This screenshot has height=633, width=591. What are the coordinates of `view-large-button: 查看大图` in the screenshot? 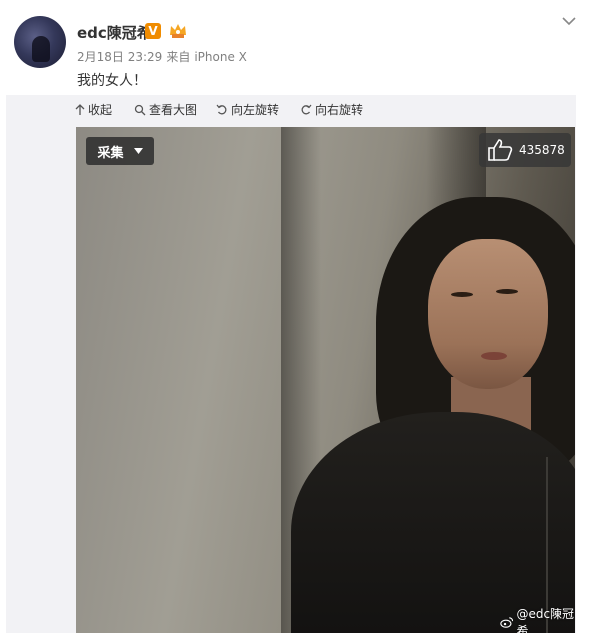 It's located at (165, 109).